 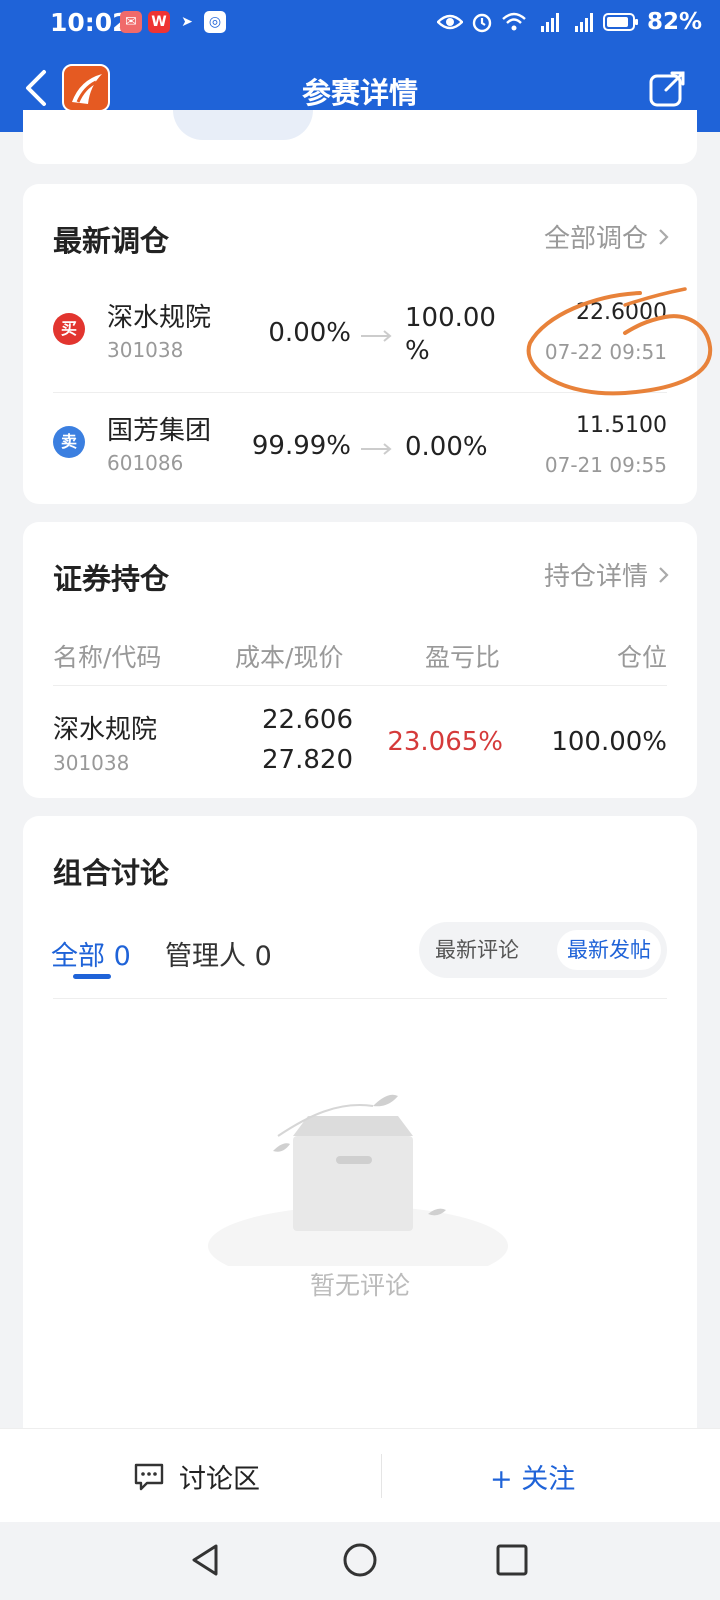 What do you see at coordinates (187, 22) in the screenshot?
I see `telegram-icon: ➤` at bounding box center [187, 22].